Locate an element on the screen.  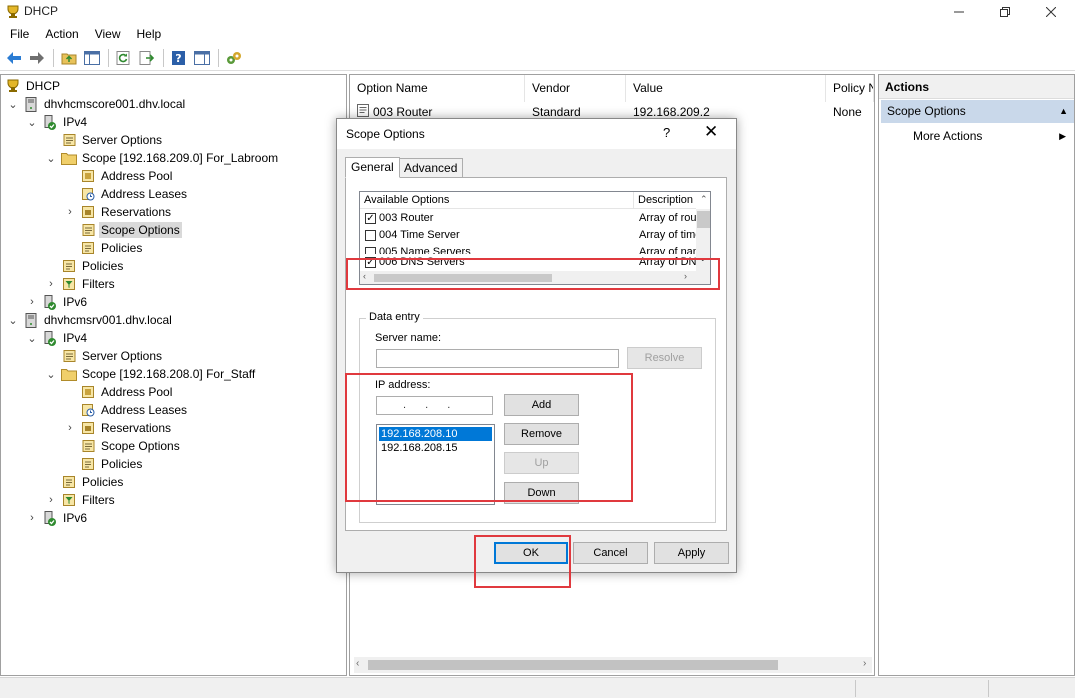
tree-node-server2-ipv6: › IPv6 is located at coordinates (57, 518).